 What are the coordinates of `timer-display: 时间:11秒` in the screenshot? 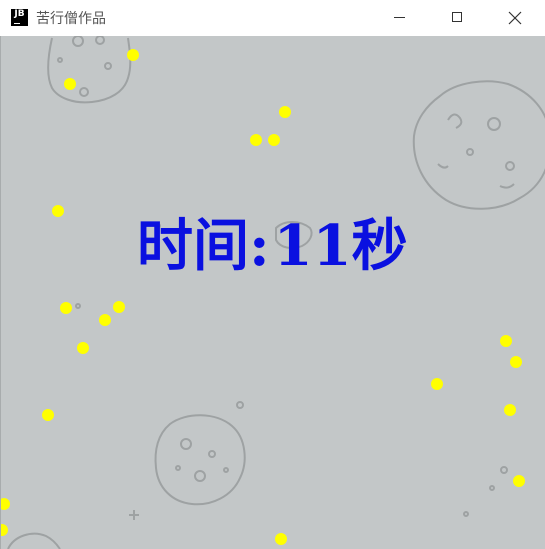 It's located at (272, 246).